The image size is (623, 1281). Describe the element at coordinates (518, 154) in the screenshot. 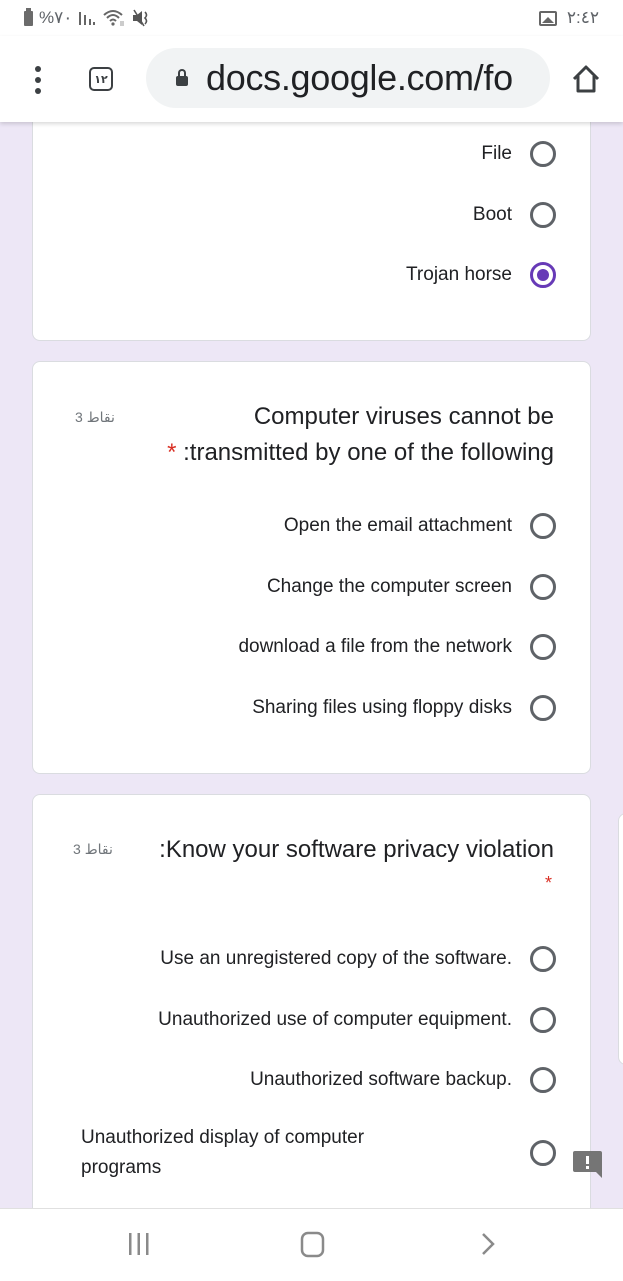

I see `option-file: File` at that location.